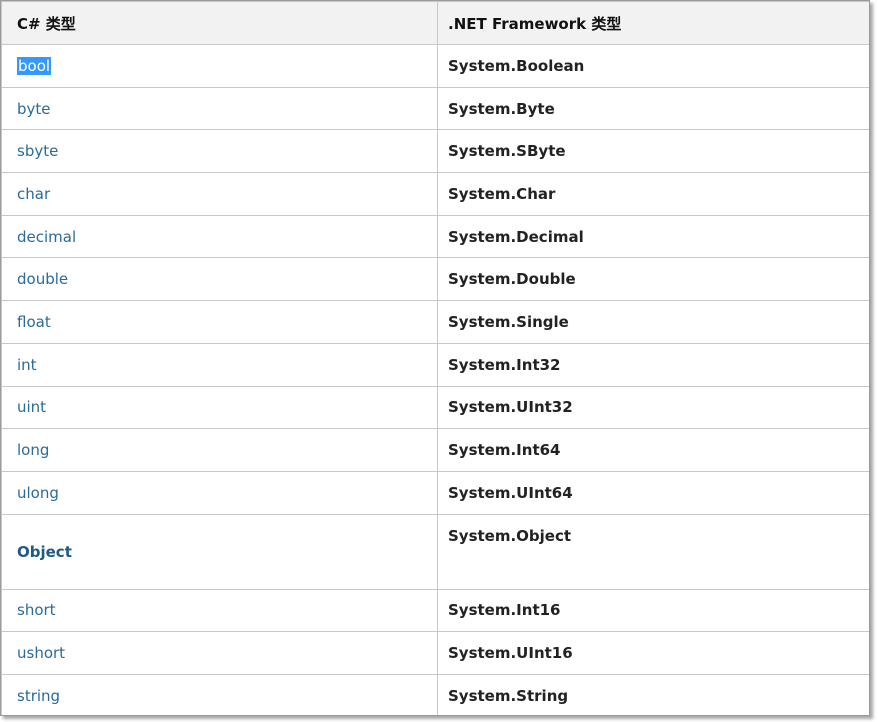 The image size is (879, 722). I want to click on csharp-type-cell: sbyte, so click(219, 151).